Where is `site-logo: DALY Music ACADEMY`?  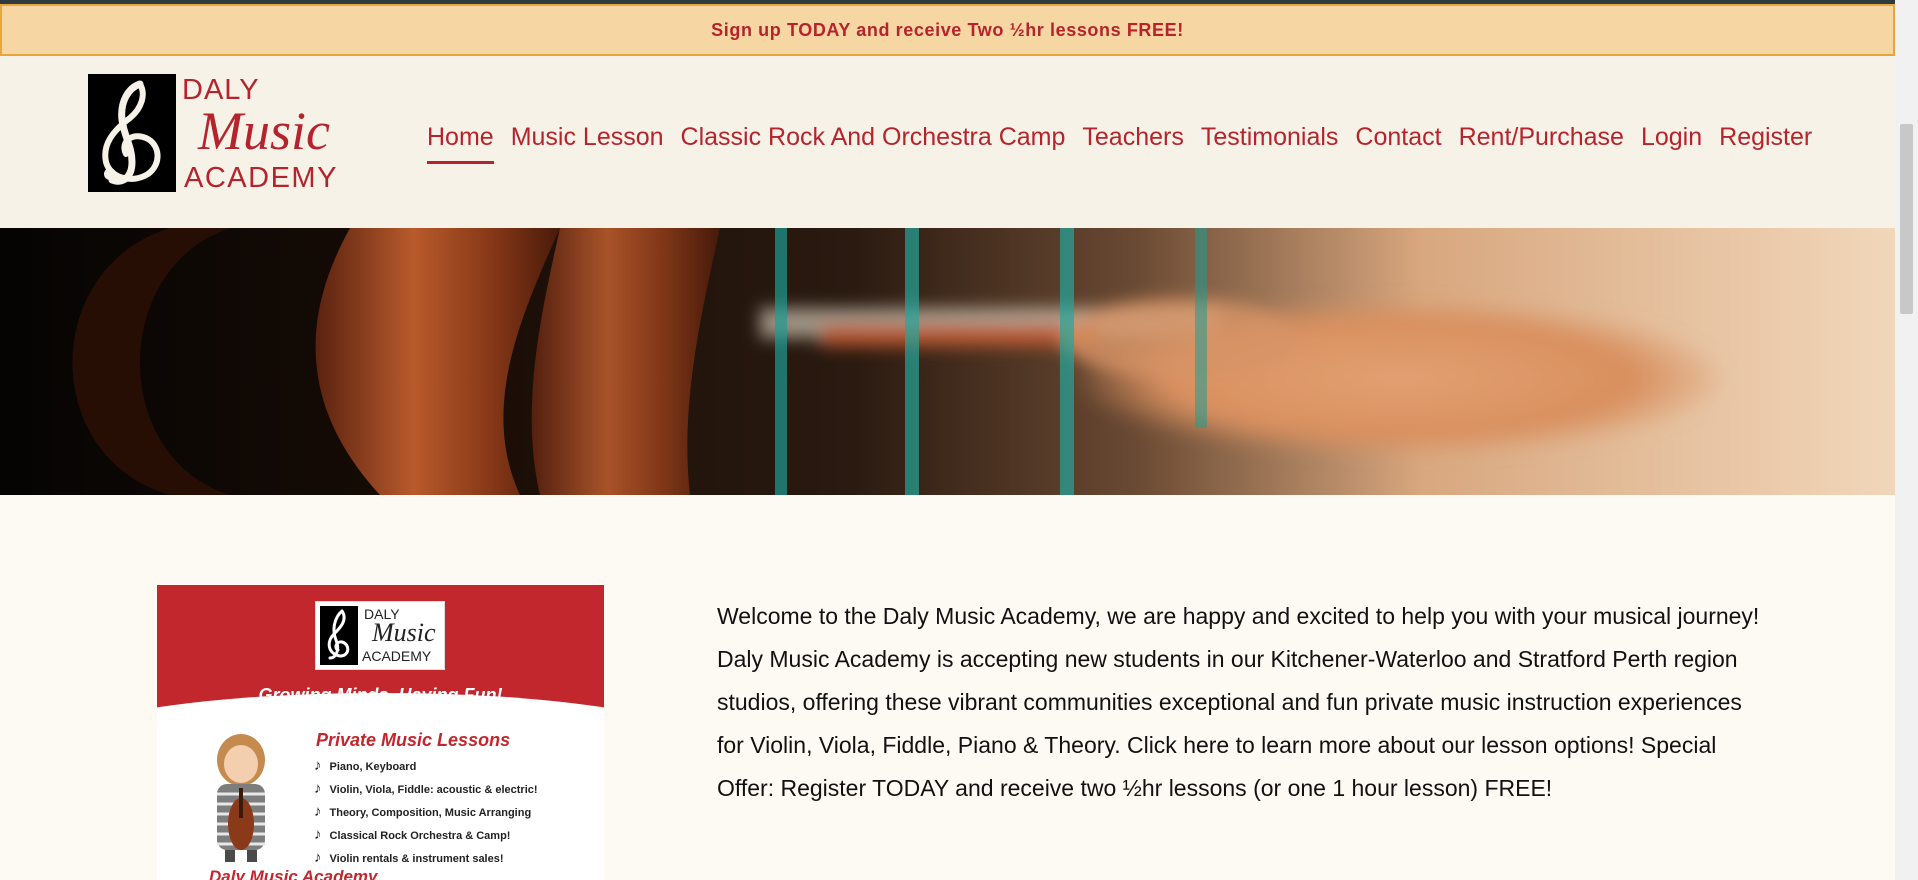 site-logo: DALY Music ACADEMY is located at coordinates (218, 134).